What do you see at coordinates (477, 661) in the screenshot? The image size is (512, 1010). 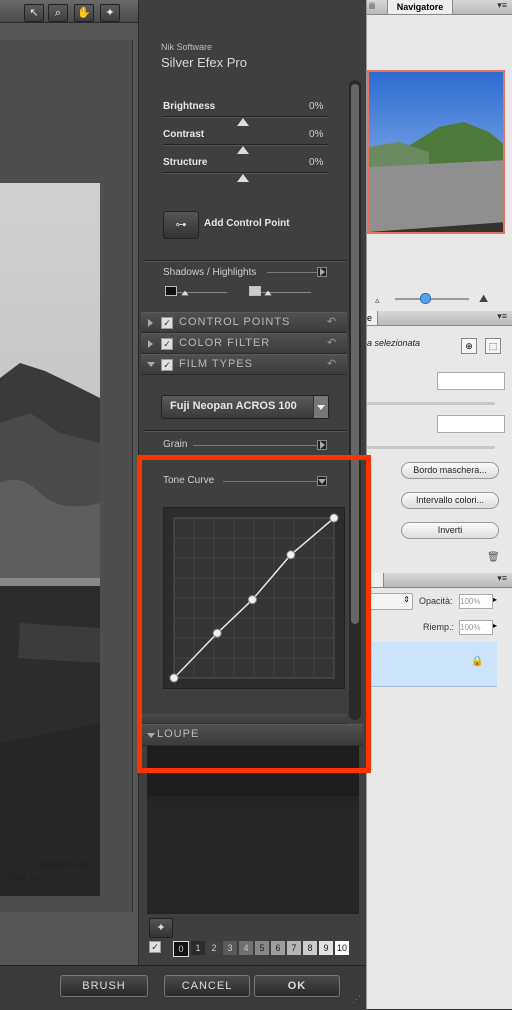 I see `lock-icon: 🔒` at bounding box center [477, 661].